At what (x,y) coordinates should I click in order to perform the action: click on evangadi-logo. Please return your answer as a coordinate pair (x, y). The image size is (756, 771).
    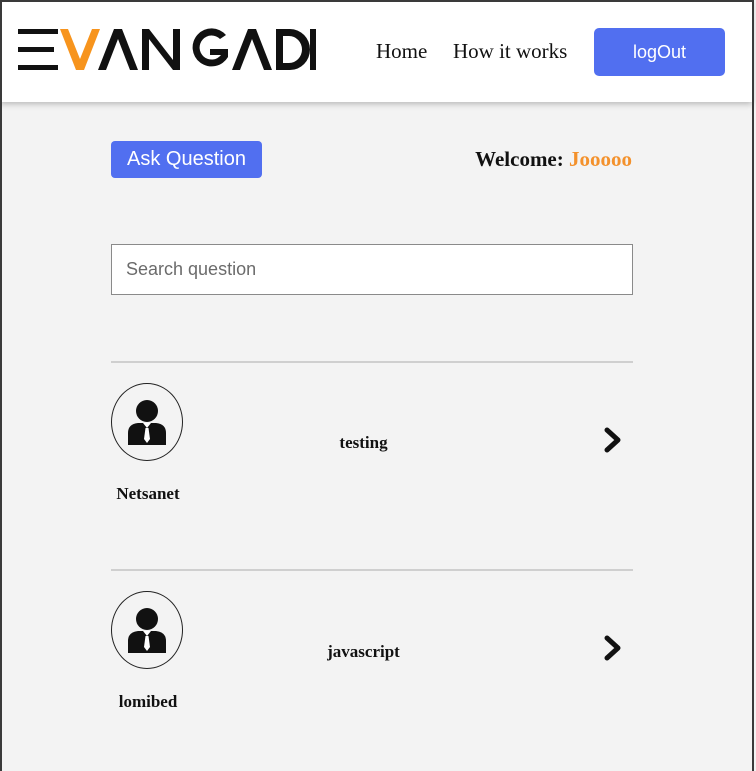
    Looking at the image, I should click on (168, 50).